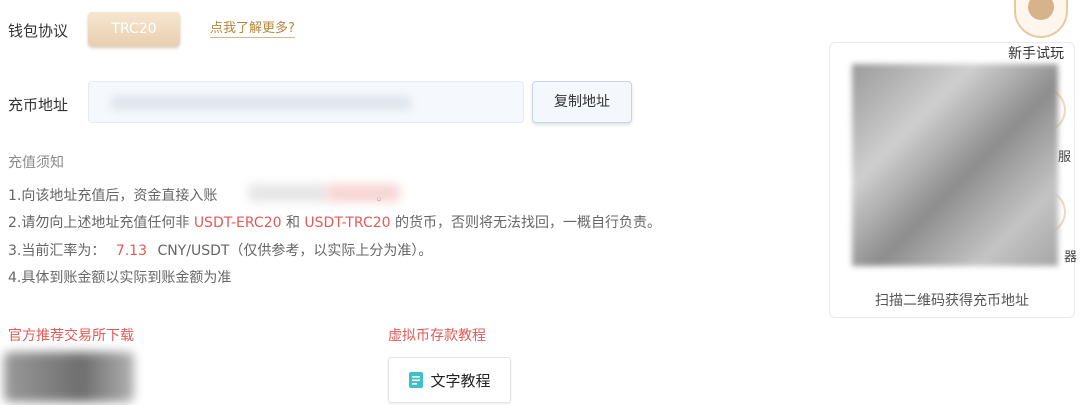 This screenshot has width=1080, height=405. Describe the element at coordinates (437, 336) in the screenshot. I see `tutorial-title: 虚拟币存款教程` at that location.